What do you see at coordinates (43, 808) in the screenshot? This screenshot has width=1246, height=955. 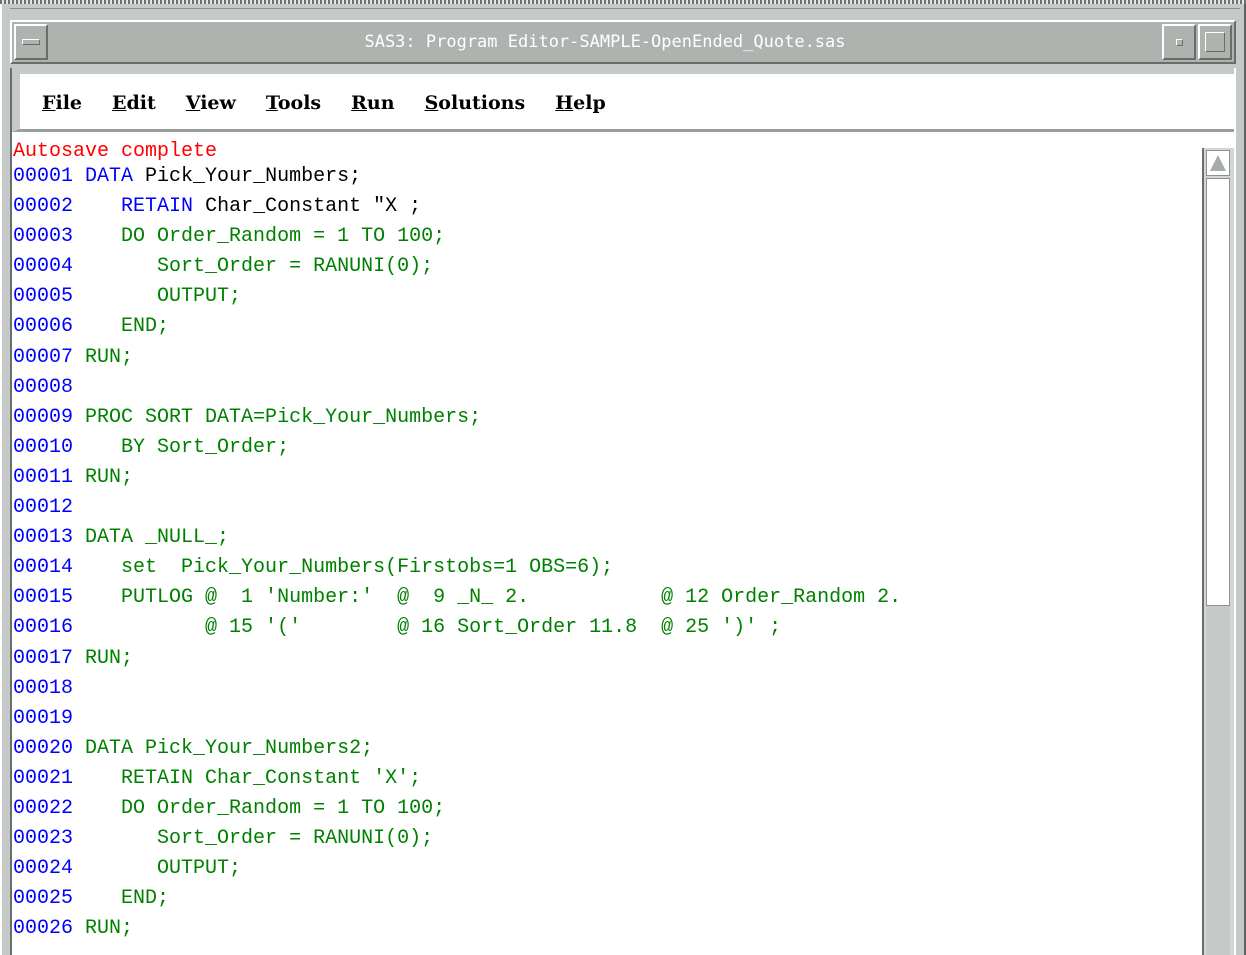 I see `line-number: 00022` at bounding box center [43, 808].